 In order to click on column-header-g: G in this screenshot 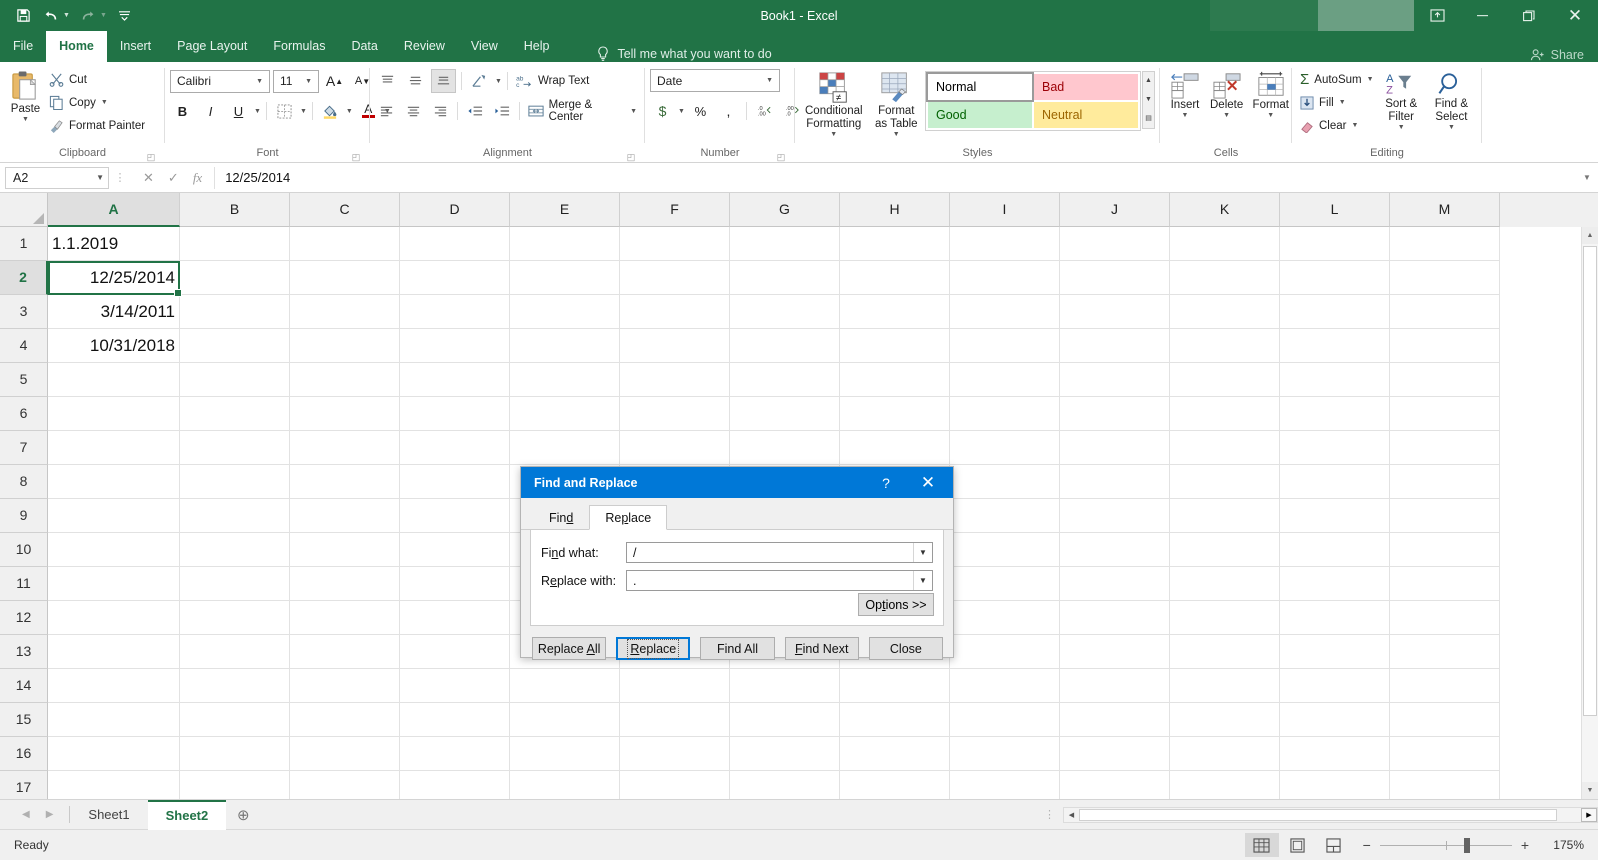, I will do `click(785, 210)`.